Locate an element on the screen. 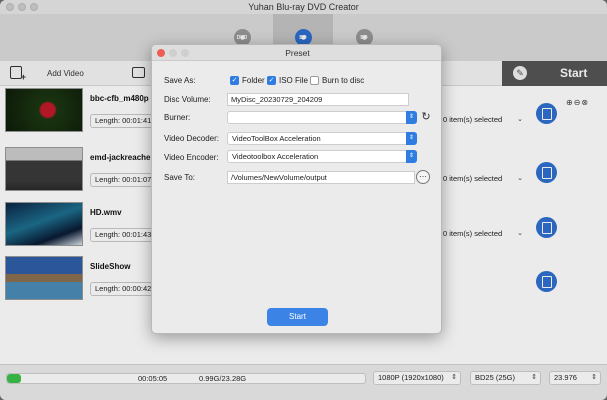 The height and width of the screenshot is (400, 607). video-decoder-select: VideoToolBox Acceleration ⇕ is located at coordinates (322, 138).